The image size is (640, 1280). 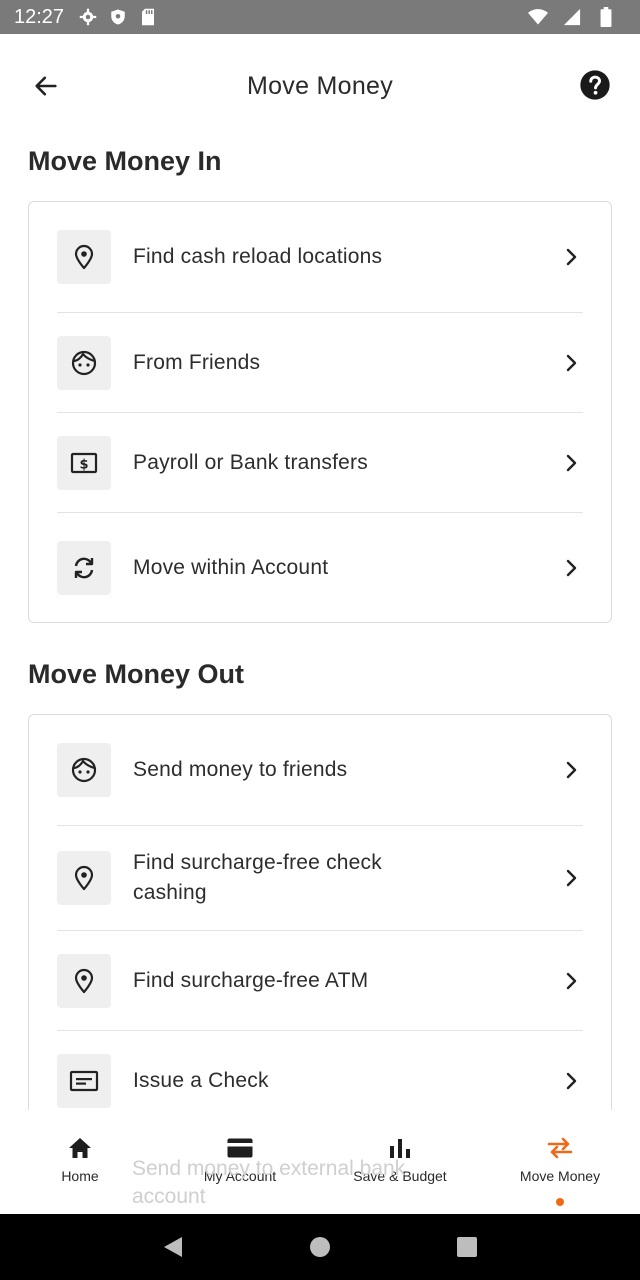 I want to click on system-home-icon, so click(x=320, y=1247).